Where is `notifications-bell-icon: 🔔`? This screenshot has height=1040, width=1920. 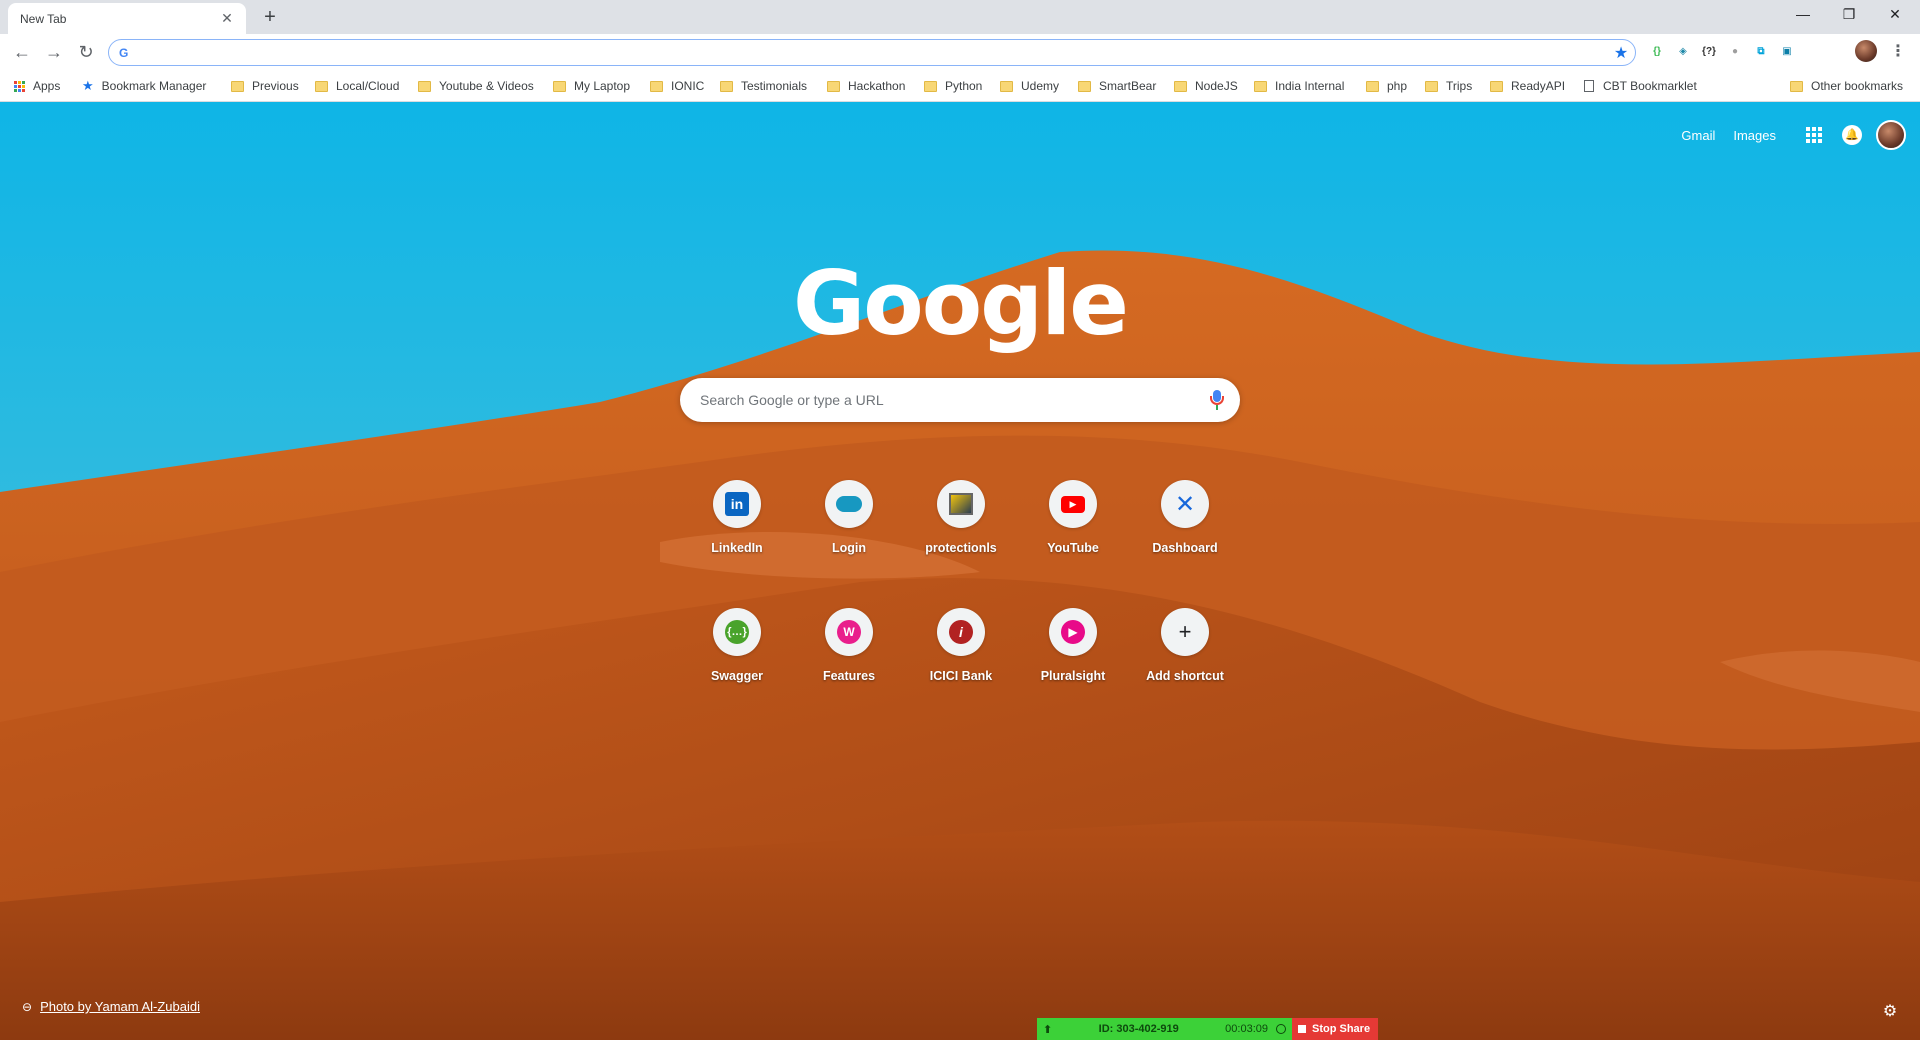
notifications-bell-icon: 🔔 is located at coordinates (1852, 135).